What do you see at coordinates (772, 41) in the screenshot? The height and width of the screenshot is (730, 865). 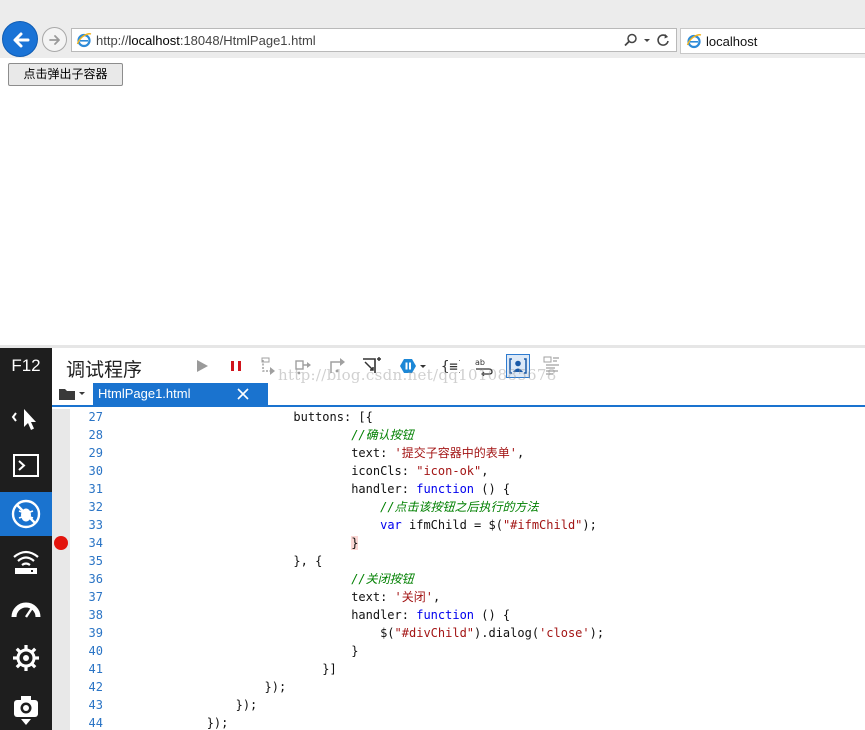 I see `browser-tab: localhost` at bounding box center [772, 41].